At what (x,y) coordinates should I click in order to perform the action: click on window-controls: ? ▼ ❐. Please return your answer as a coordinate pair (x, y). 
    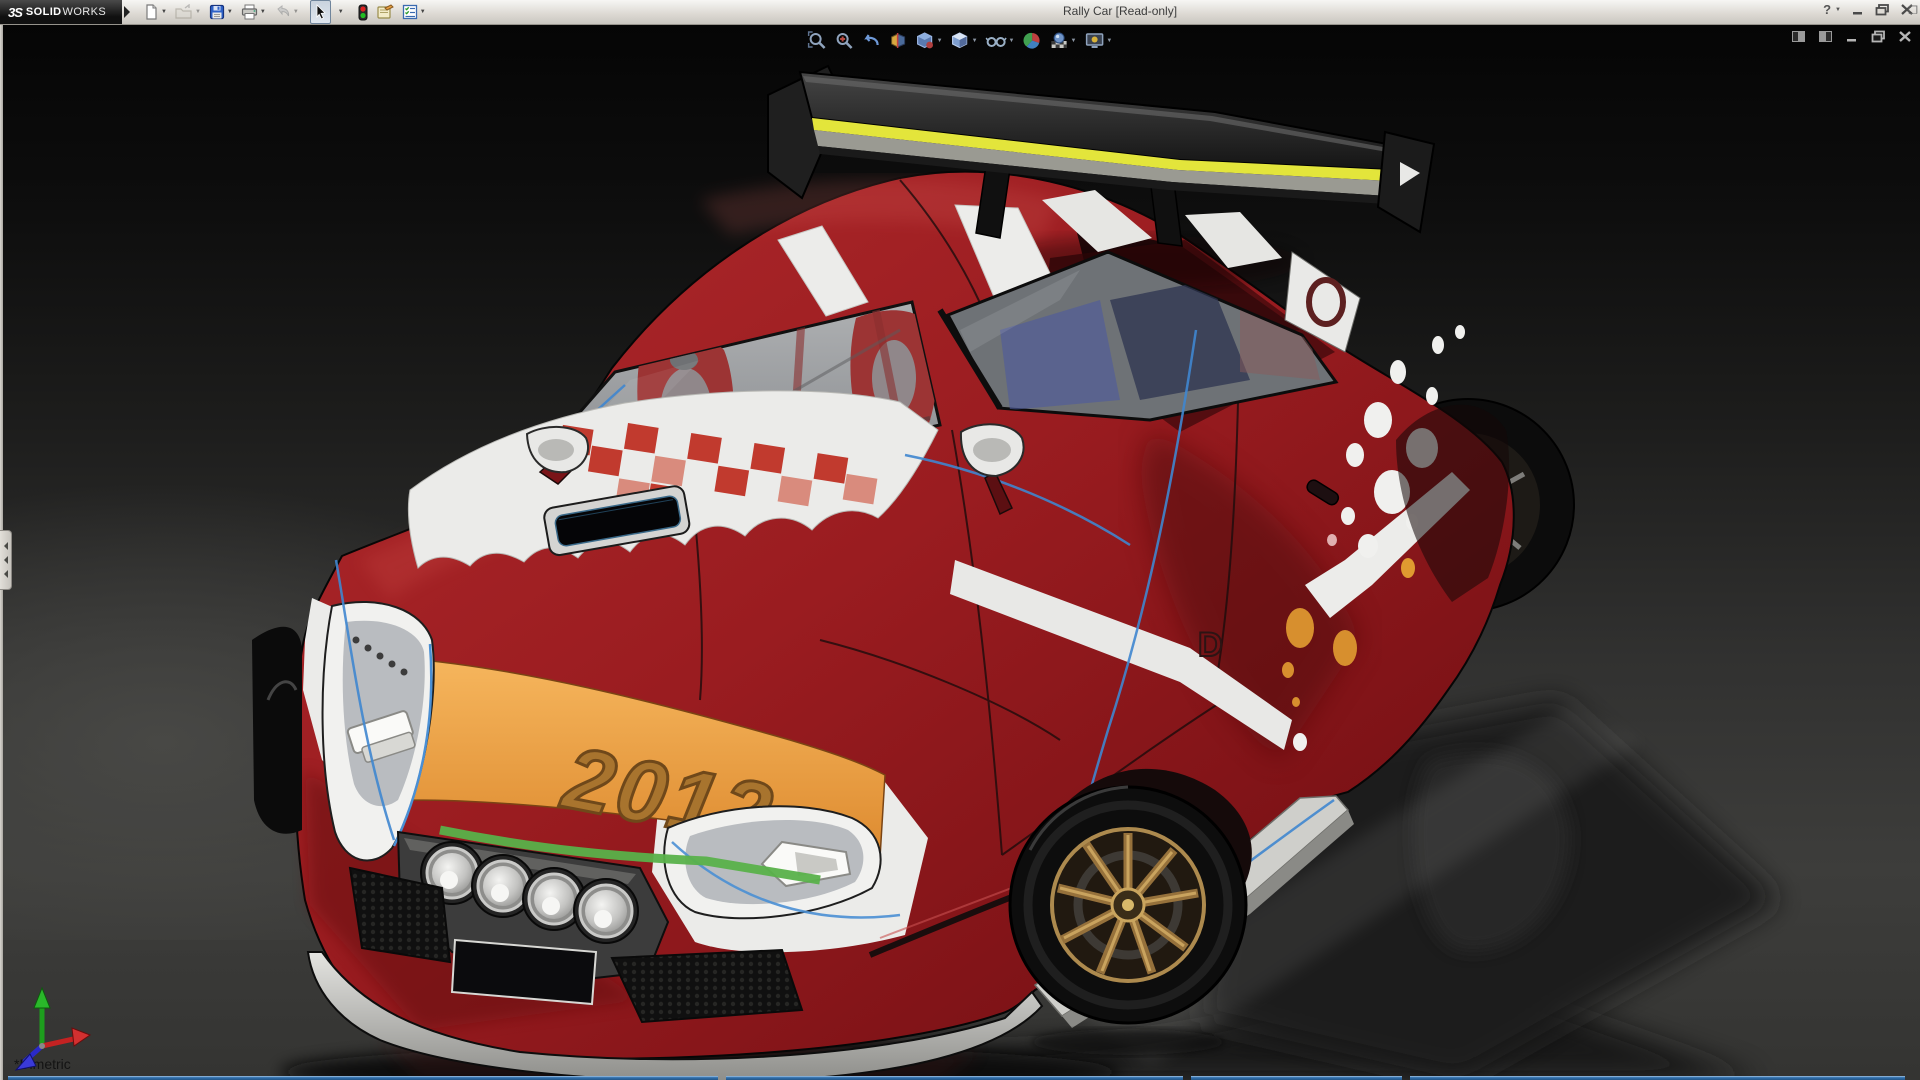
    Looking at the image, I should click on (1870, 9).